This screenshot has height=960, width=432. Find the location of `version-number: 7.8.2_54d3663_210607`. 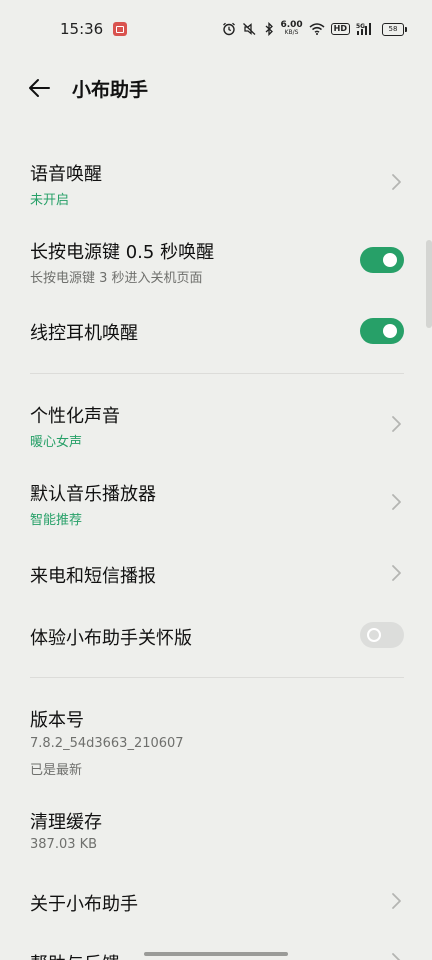

version-number: 7.8.2_54d3663_210607 is located at coordinates (107, 743).